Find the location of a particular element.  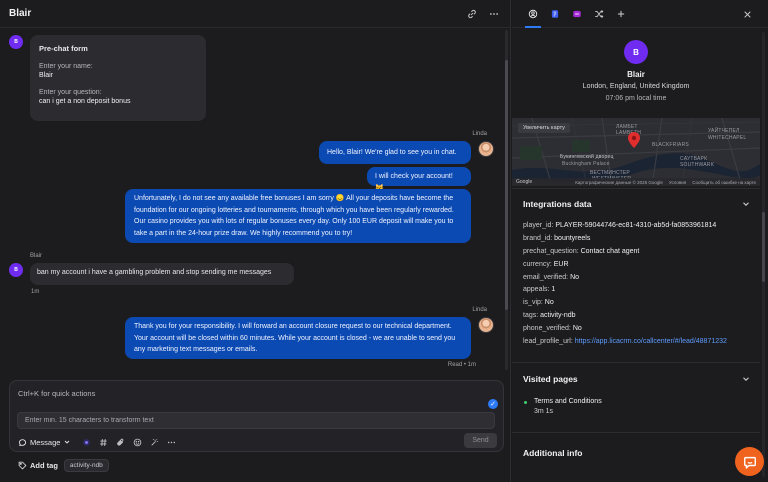

additional-info-header: Additional info is located at coordinates (637, 453).